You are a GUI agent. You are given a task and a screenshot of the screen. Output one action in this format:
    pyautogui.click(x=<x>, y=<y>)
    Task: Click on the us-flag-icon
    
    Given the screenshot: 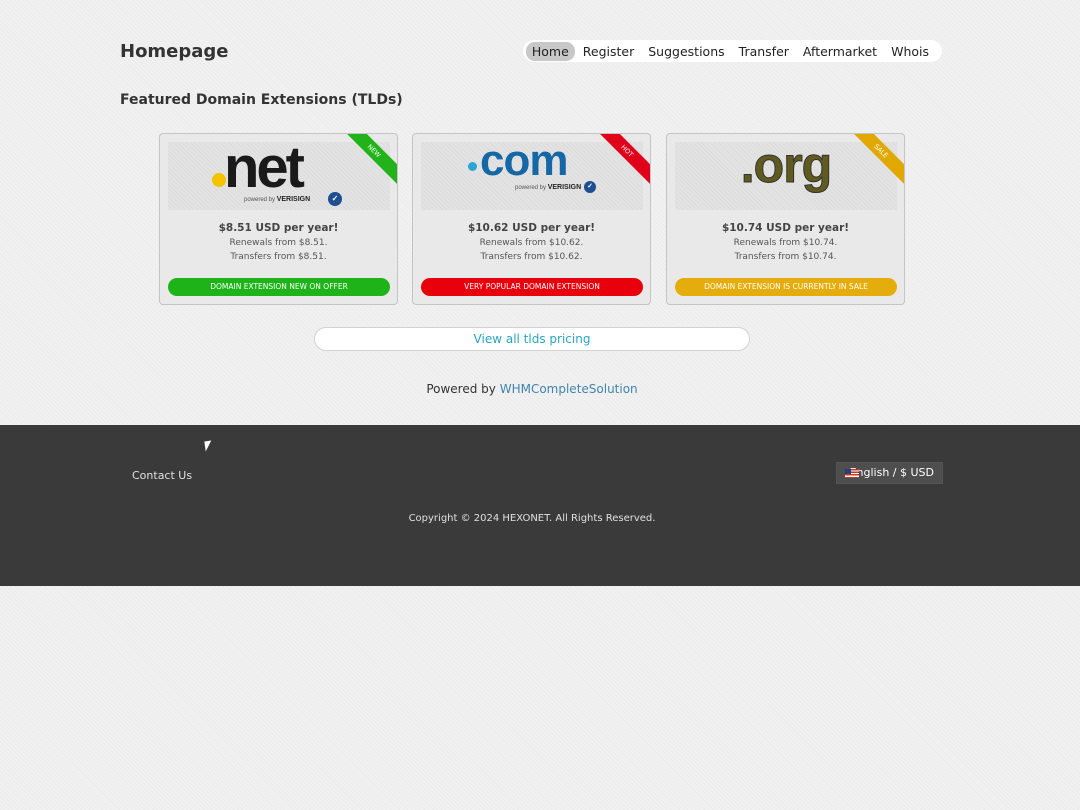 What is the action you would take?
    pyautogui.click(x=852, y=473)
    